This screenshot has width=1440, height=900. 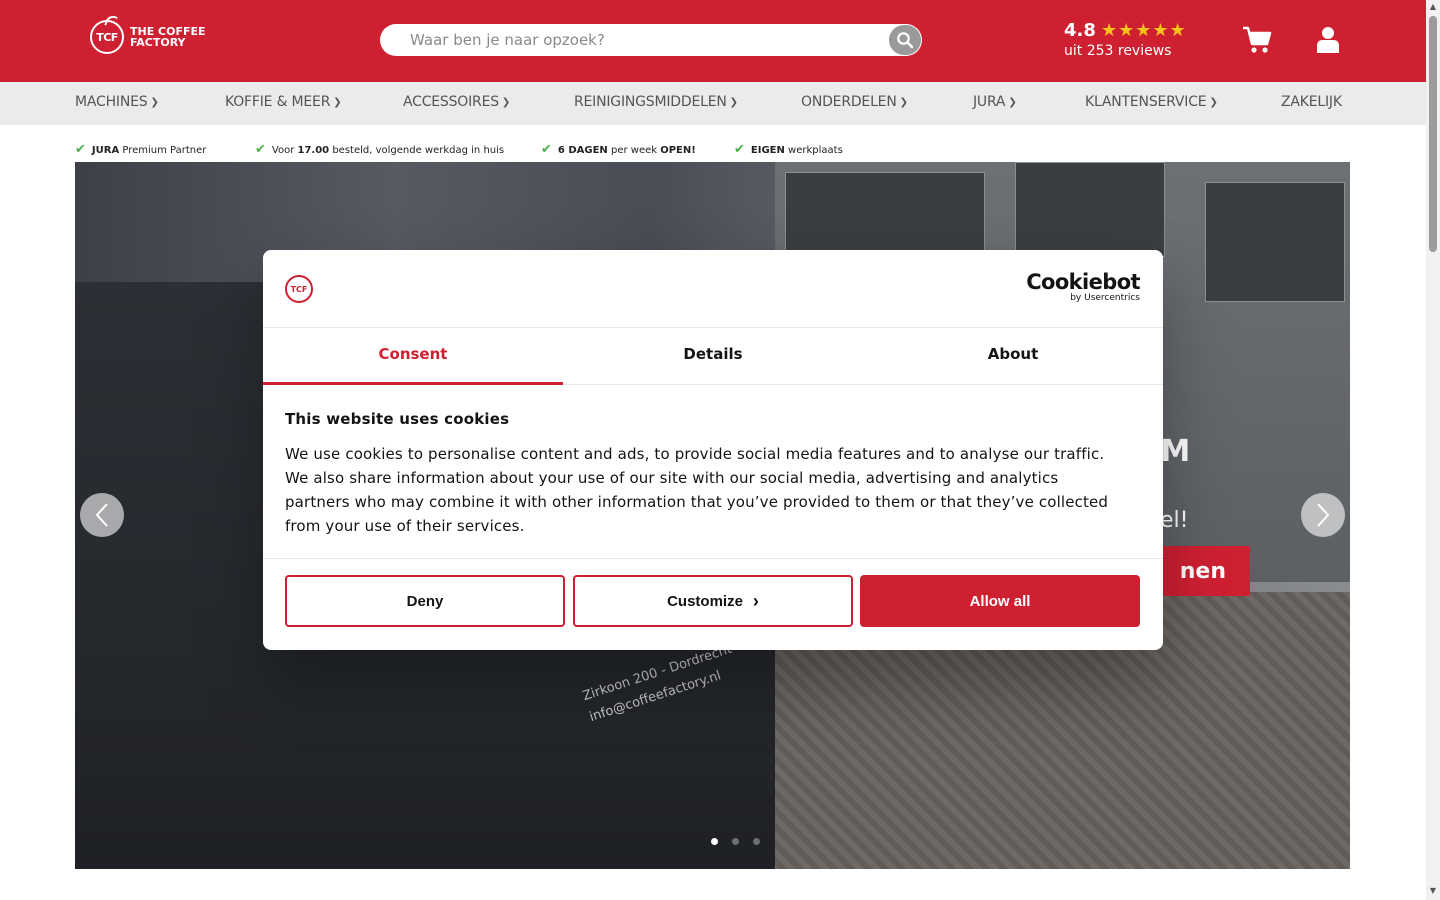 I want to click on cart-icon, so click(x=1257, y=42).